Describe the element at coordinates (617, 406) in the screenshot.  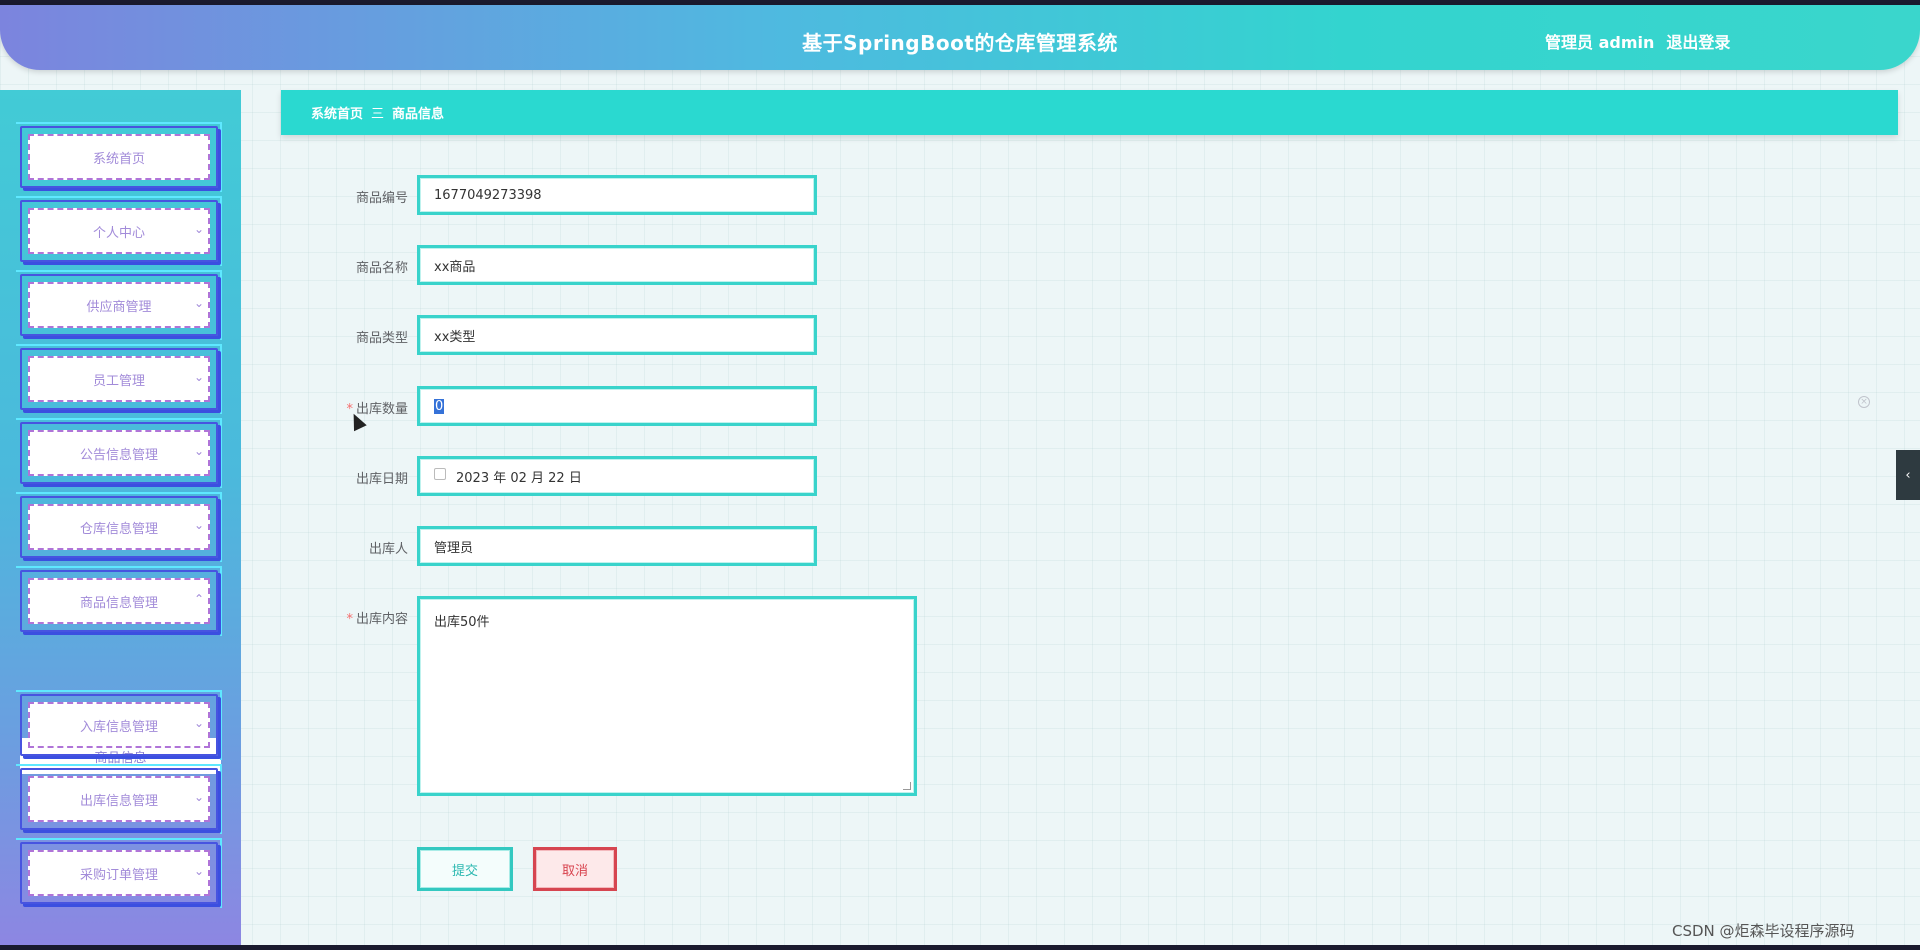
I see `out-quantity-input: 0` at that location.